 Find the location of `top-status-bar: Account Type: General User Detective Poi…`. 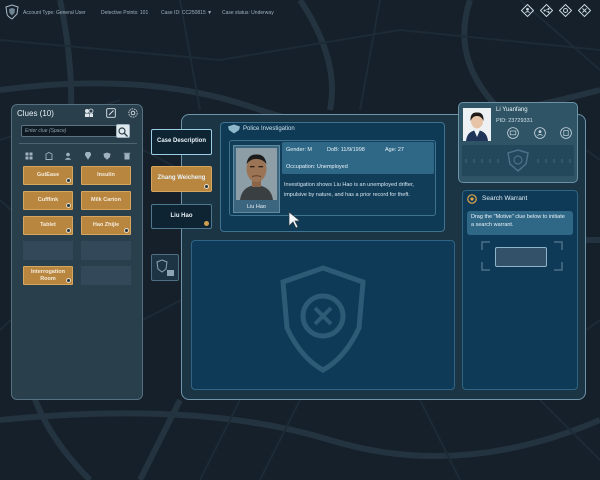

top-status-bar: Account Type: General User Detective Poi… is located at coordinates (300, 13).